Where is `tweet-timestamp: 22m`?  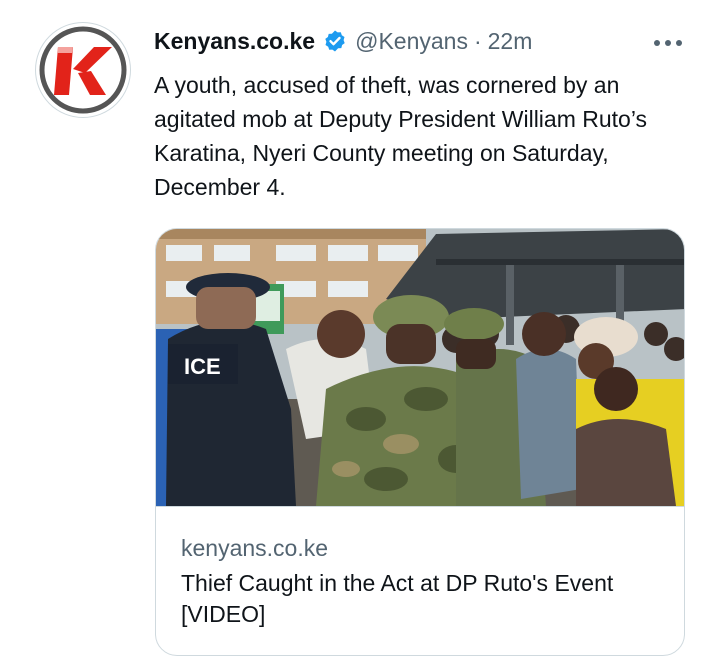 tweet-timestamp: 22m is located at coordinates (510, 41).